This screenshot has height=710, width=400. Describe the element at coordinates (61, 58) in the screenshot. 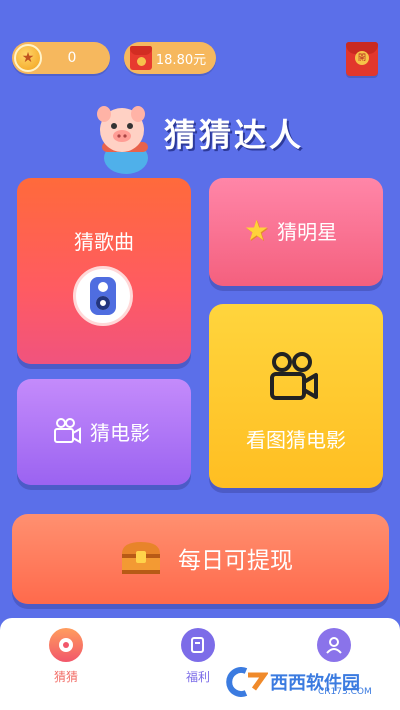

I see `coin-balance: ★ 0` at that location.